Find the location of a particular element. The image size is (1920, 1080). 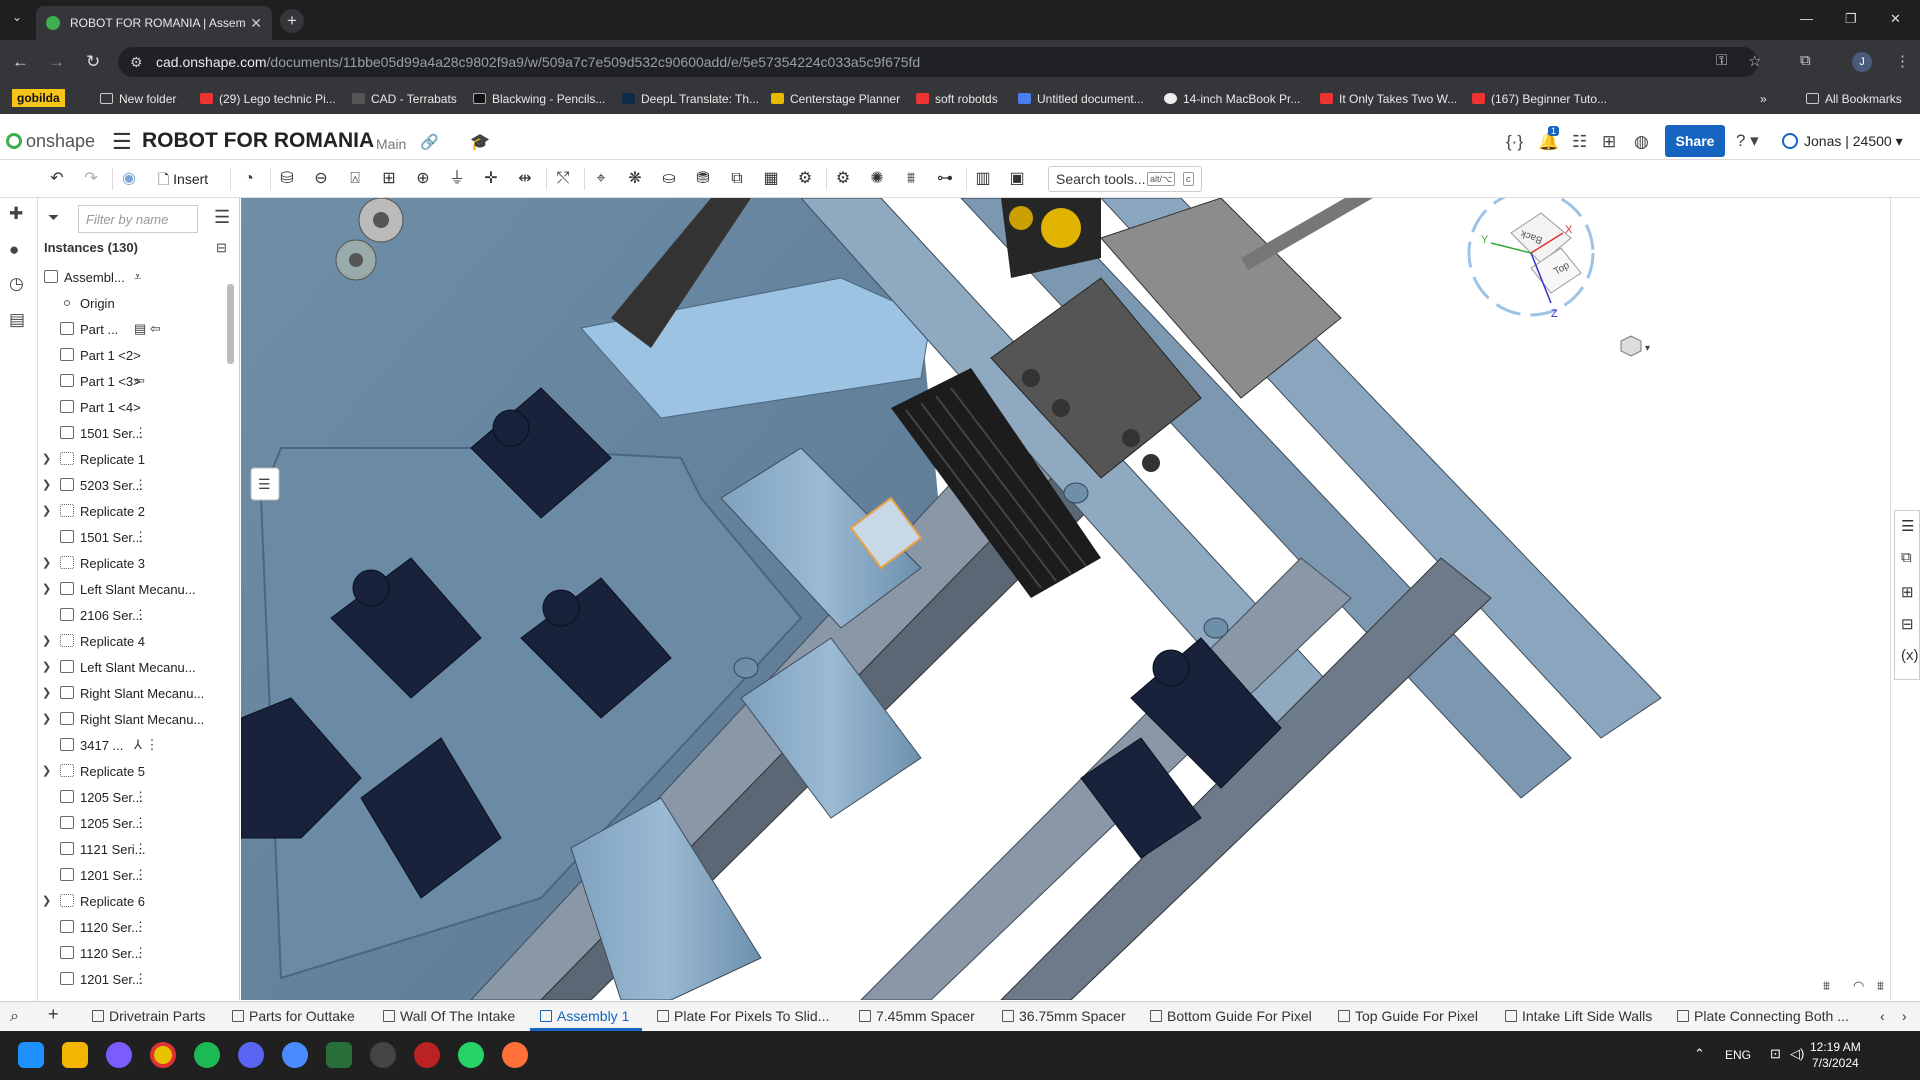

browser-menu-icon: ⋮ is located at coordinates (1902, 61).